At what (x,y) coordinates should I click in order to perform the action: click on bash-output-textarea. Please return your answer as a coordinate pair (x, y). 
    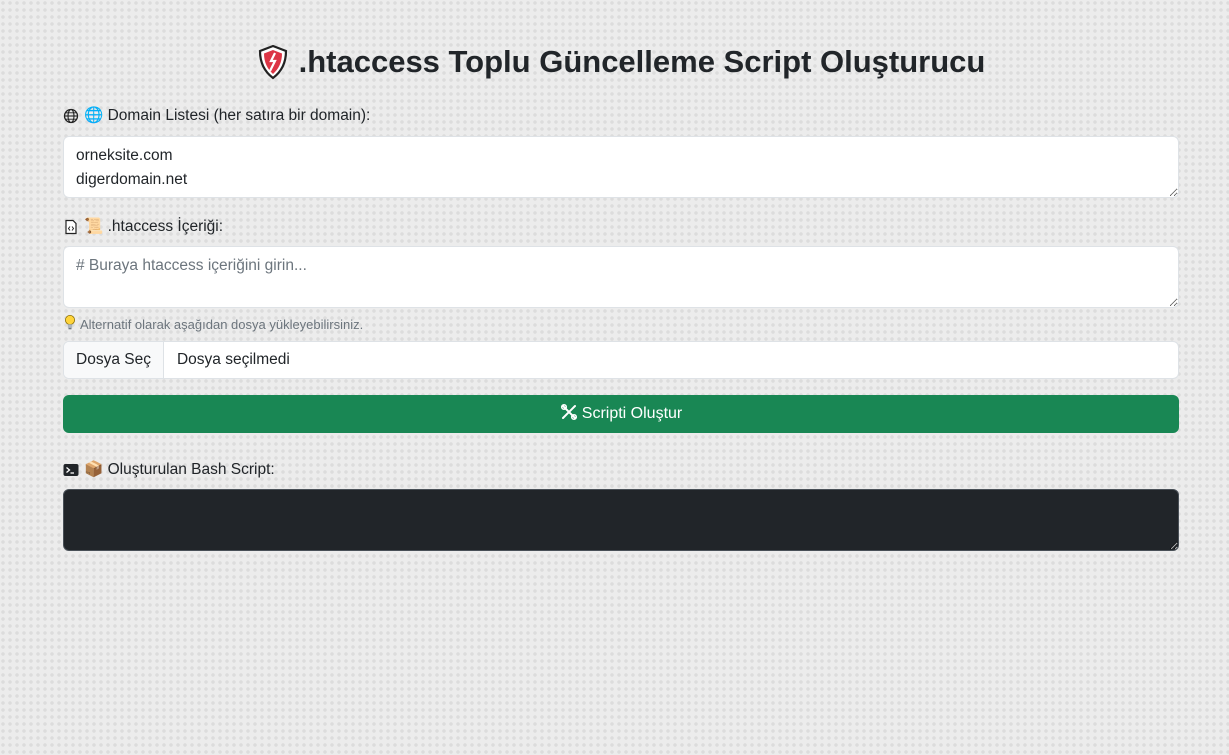
    Looking at the image, I should click on (621, 520).